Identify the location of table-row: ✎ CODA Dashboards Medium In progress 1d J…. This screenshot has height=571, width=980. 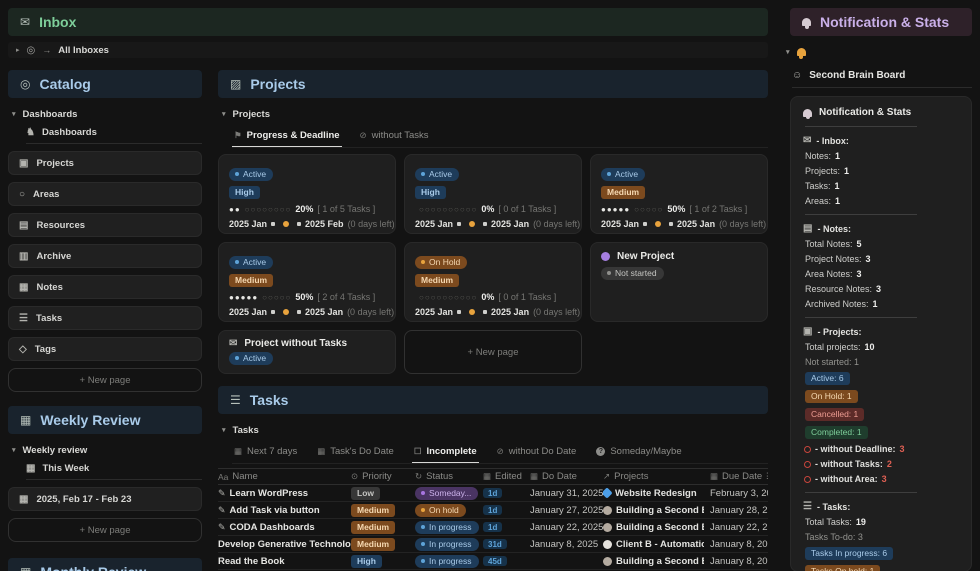
(493, 527).